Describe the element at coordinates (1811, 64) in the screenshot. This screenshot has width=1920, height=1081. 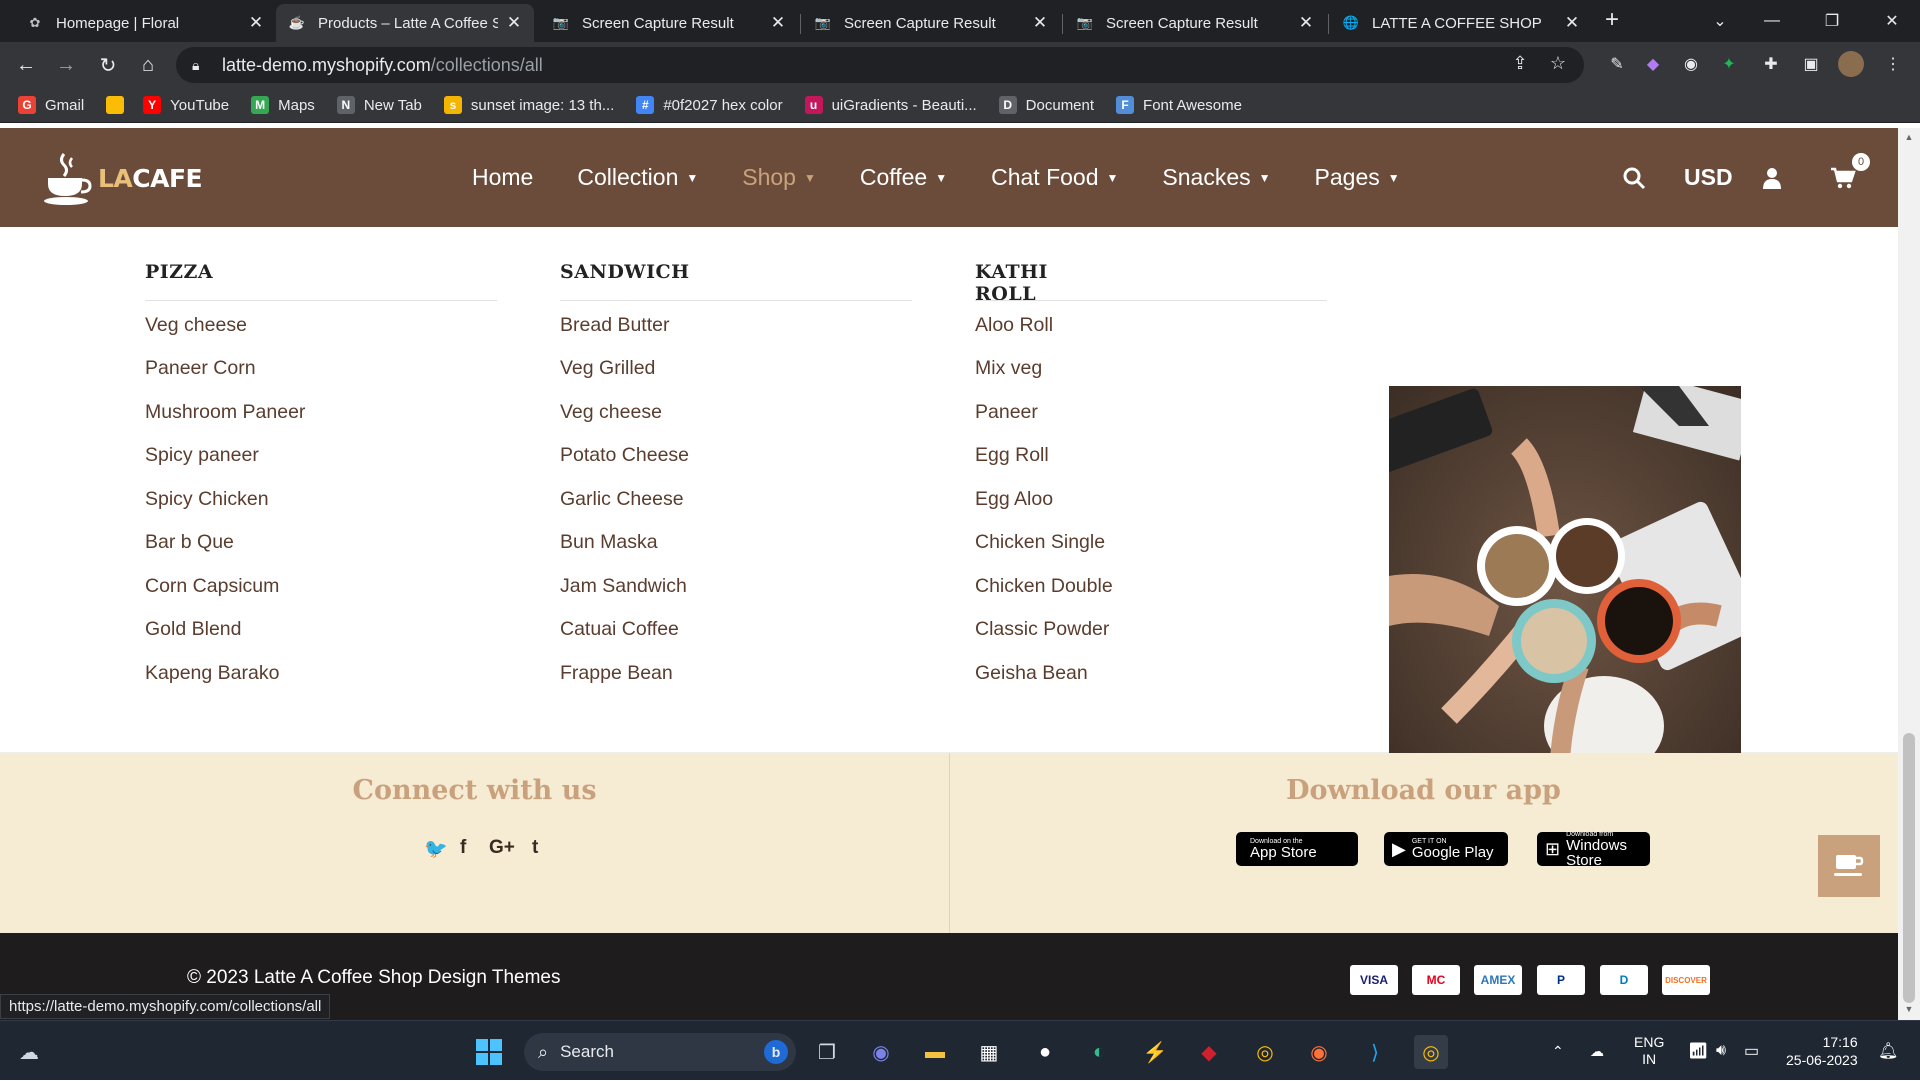
I see `side-panel-icon: ▣` at that location.